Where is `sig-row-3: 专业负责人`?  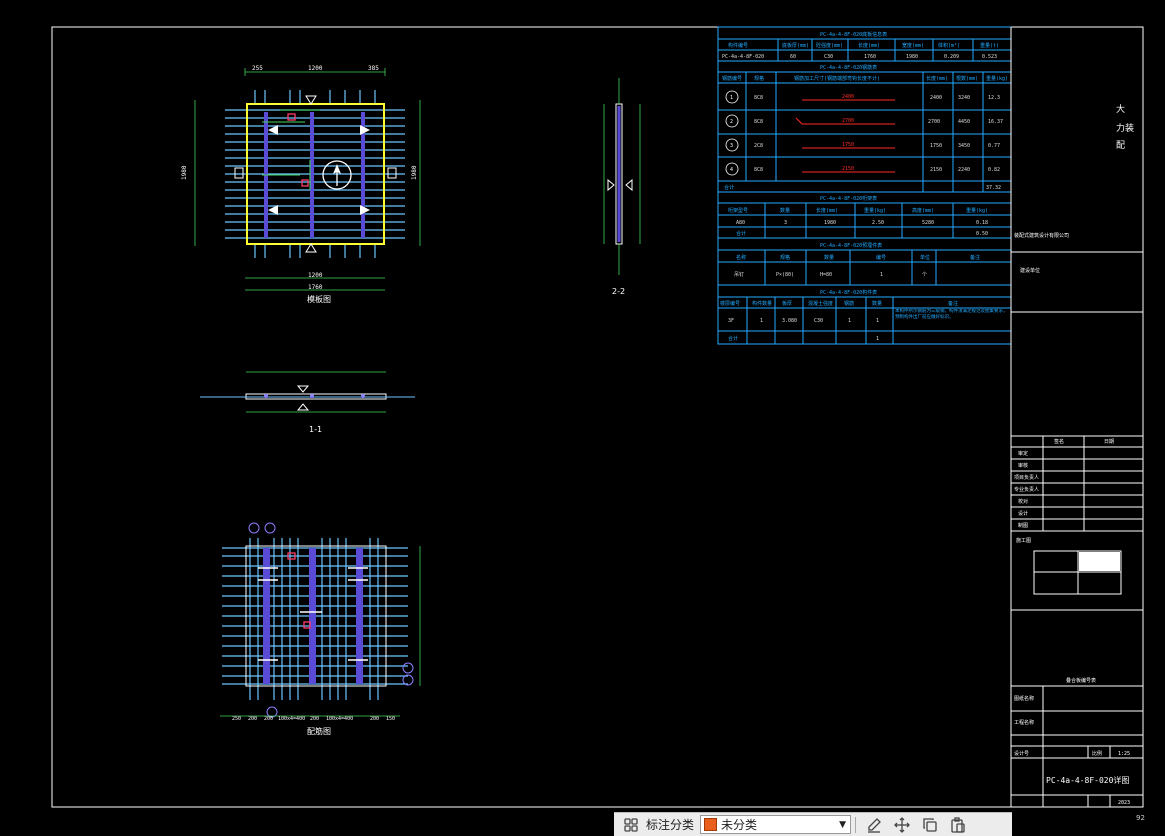
sig-row-3: 专业负责人 is located at coordinates (1026, 489).